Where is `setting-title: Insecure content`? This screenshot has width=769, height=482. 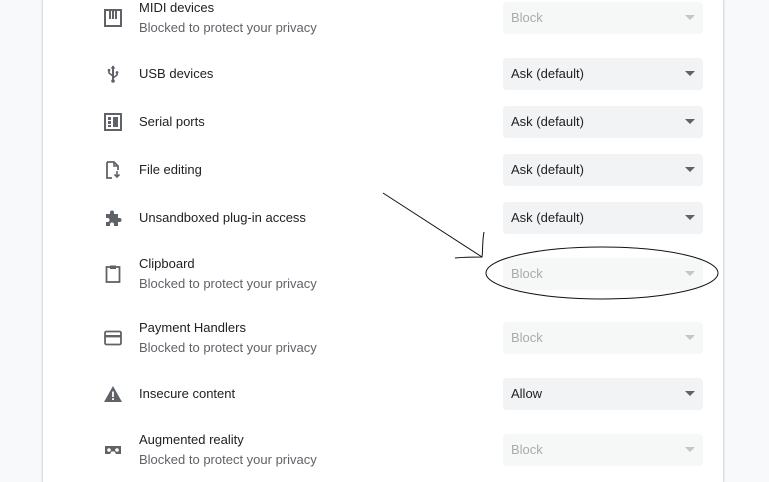
setting-title: Insecure content is located at coordinates (187, 393).